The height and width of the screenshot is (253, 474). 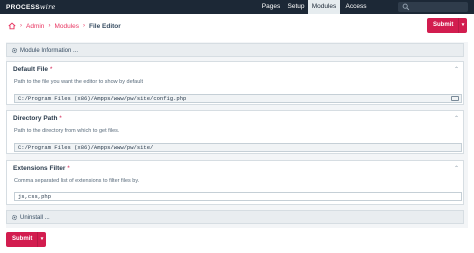 What do you see at coordinates (455, 98) in the screenshot?
I see `keyboard-icon` at bounding box center [455, 98].